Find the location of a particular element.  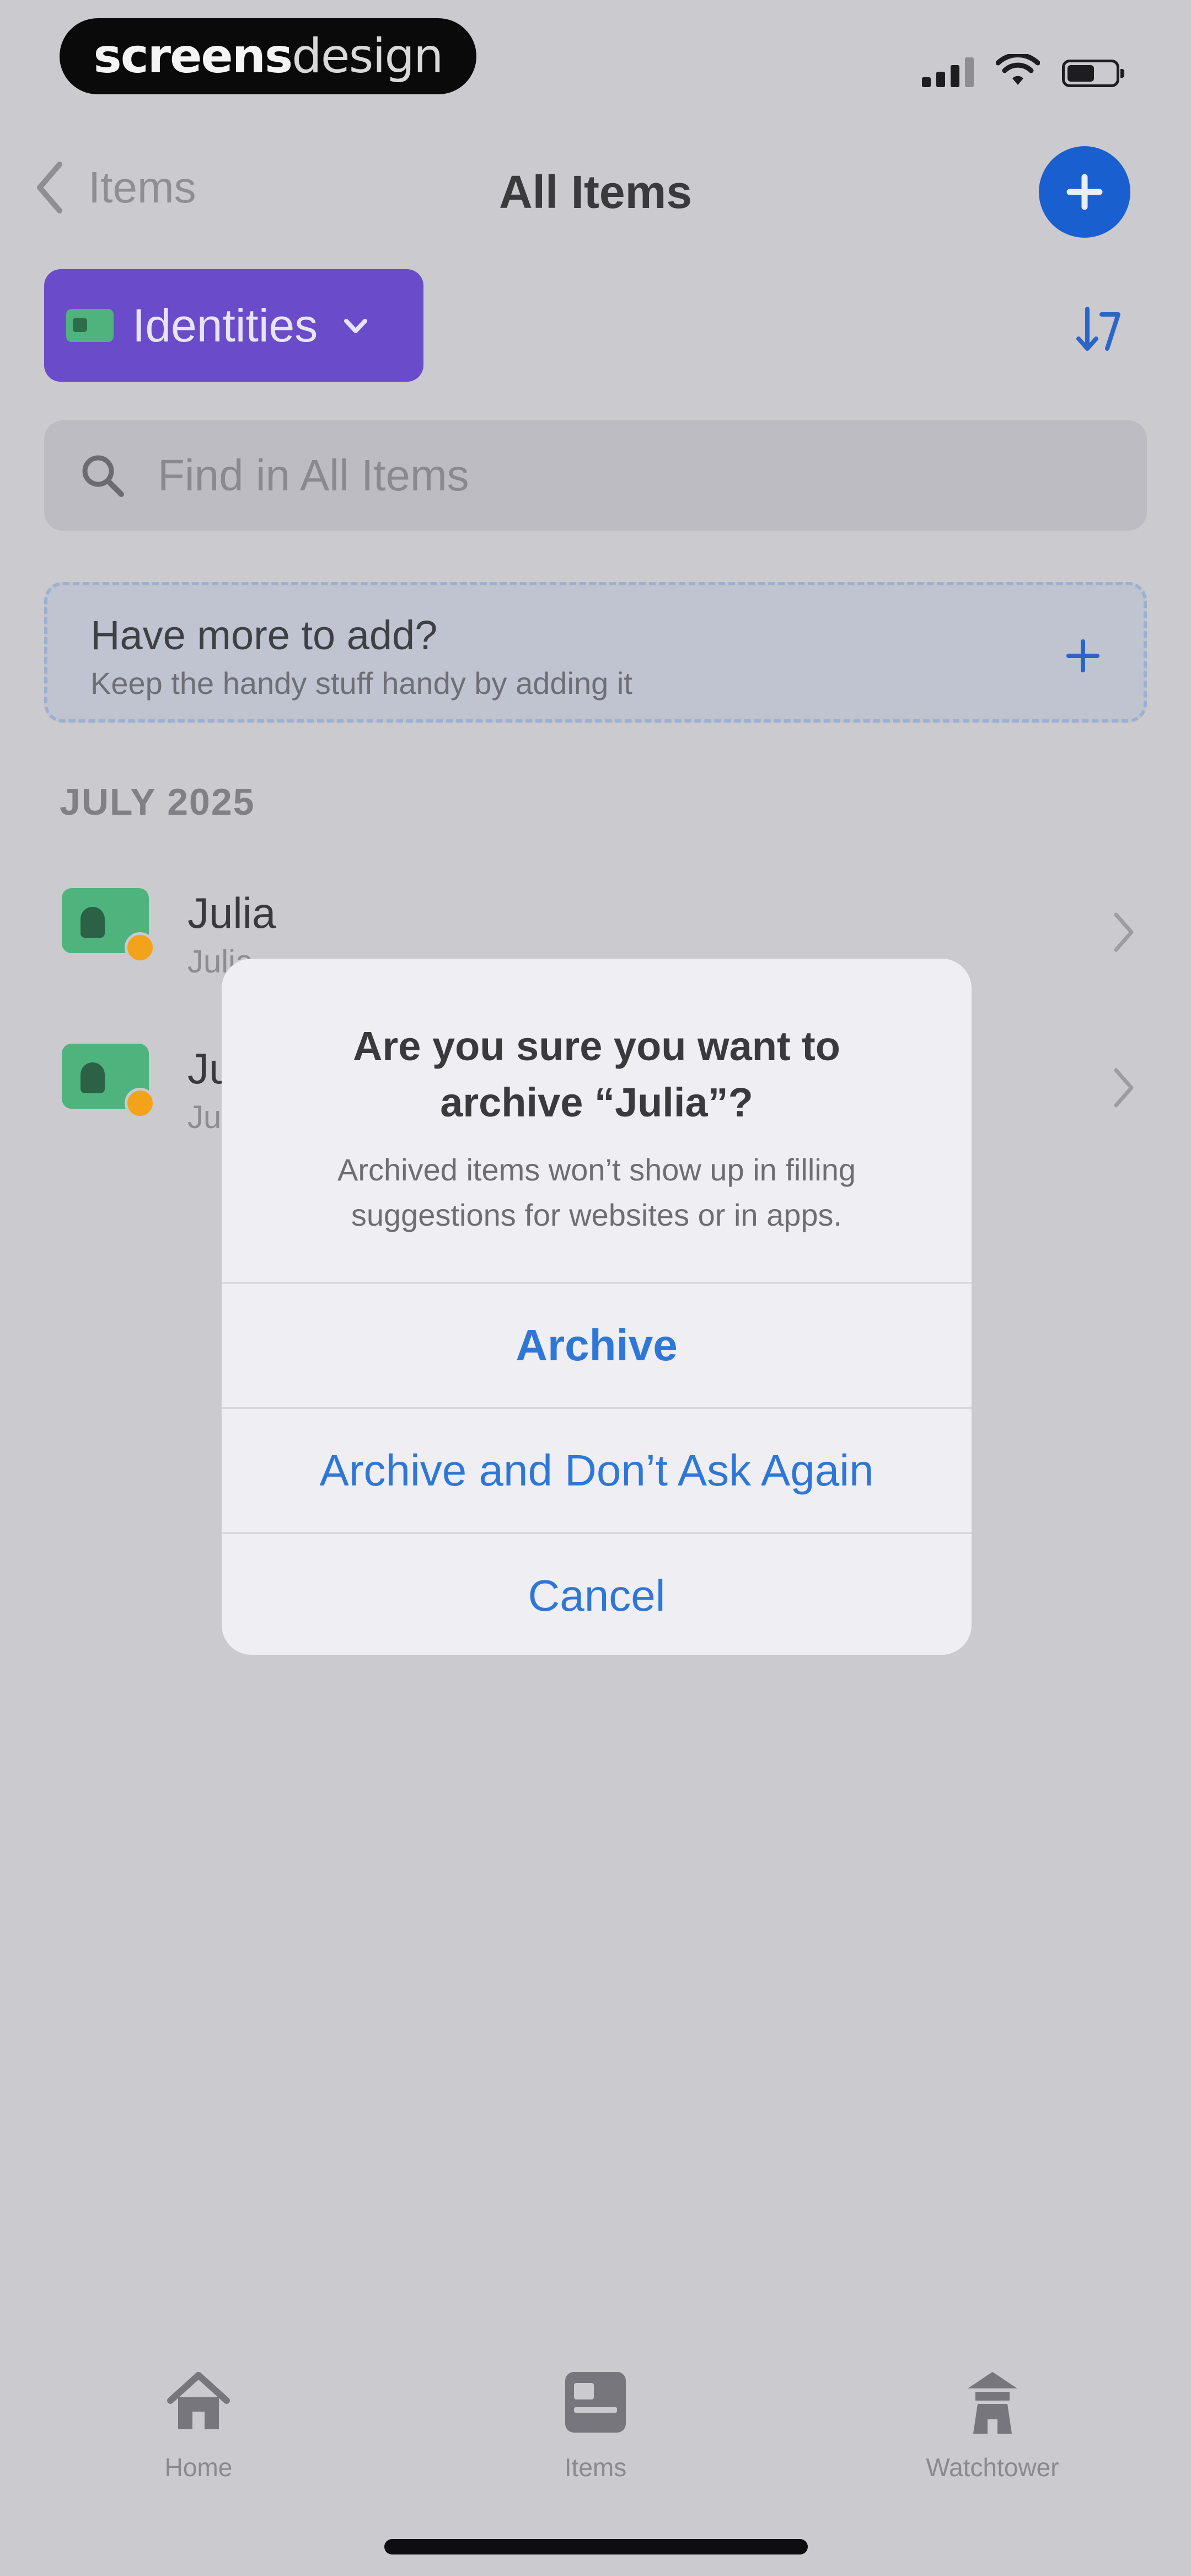

items-icon is located at coordinates (595, 2402).